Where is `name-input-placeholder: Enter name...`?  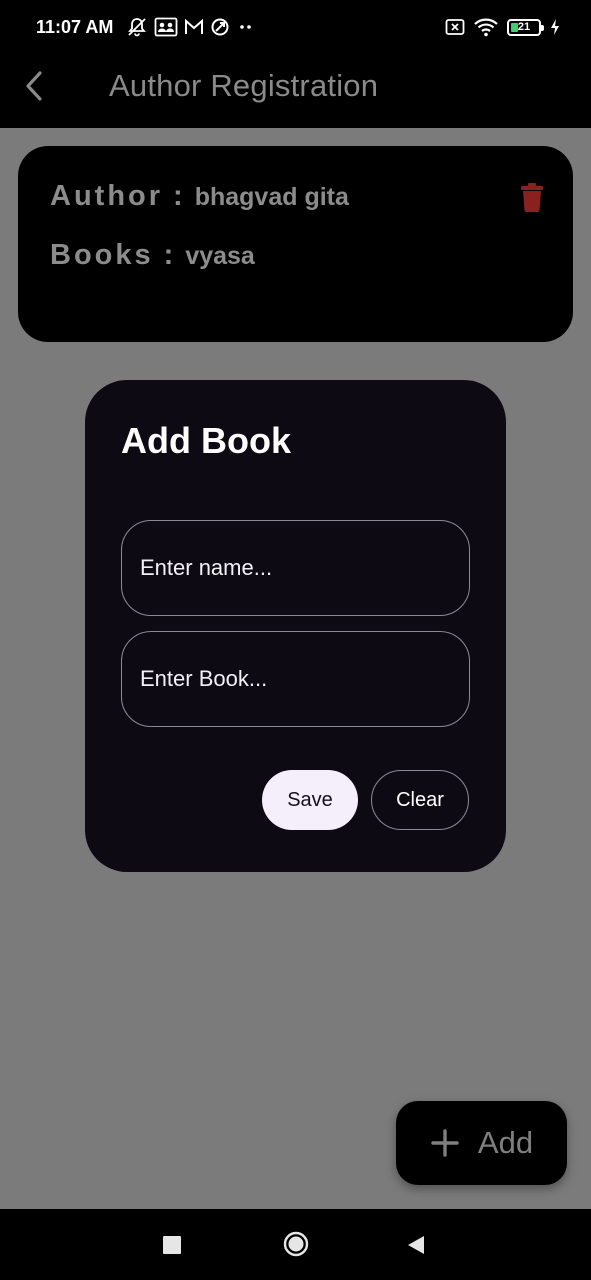
name-input-placeholder: Enter name... is located at coordinates (206, 567).